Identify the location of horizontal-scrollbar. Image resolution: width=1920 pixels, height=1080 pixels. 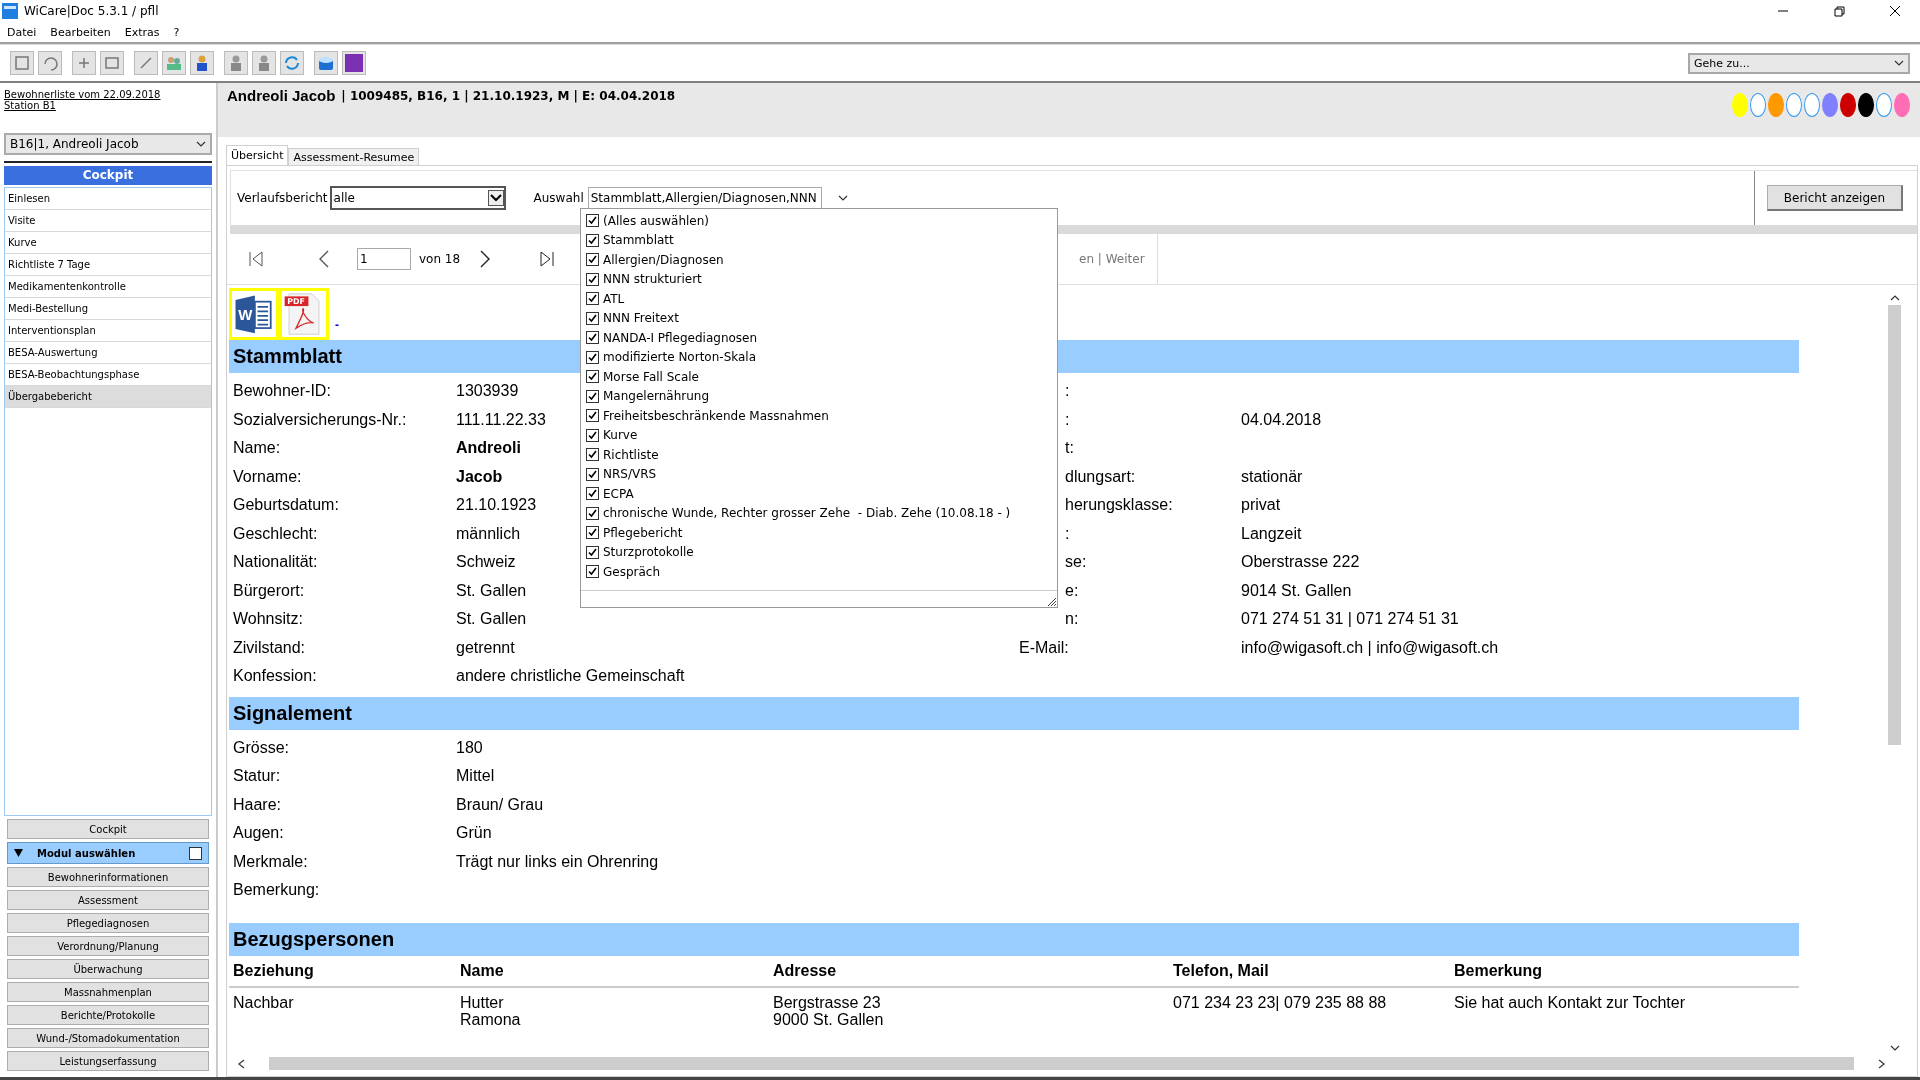
(1061, 1063).